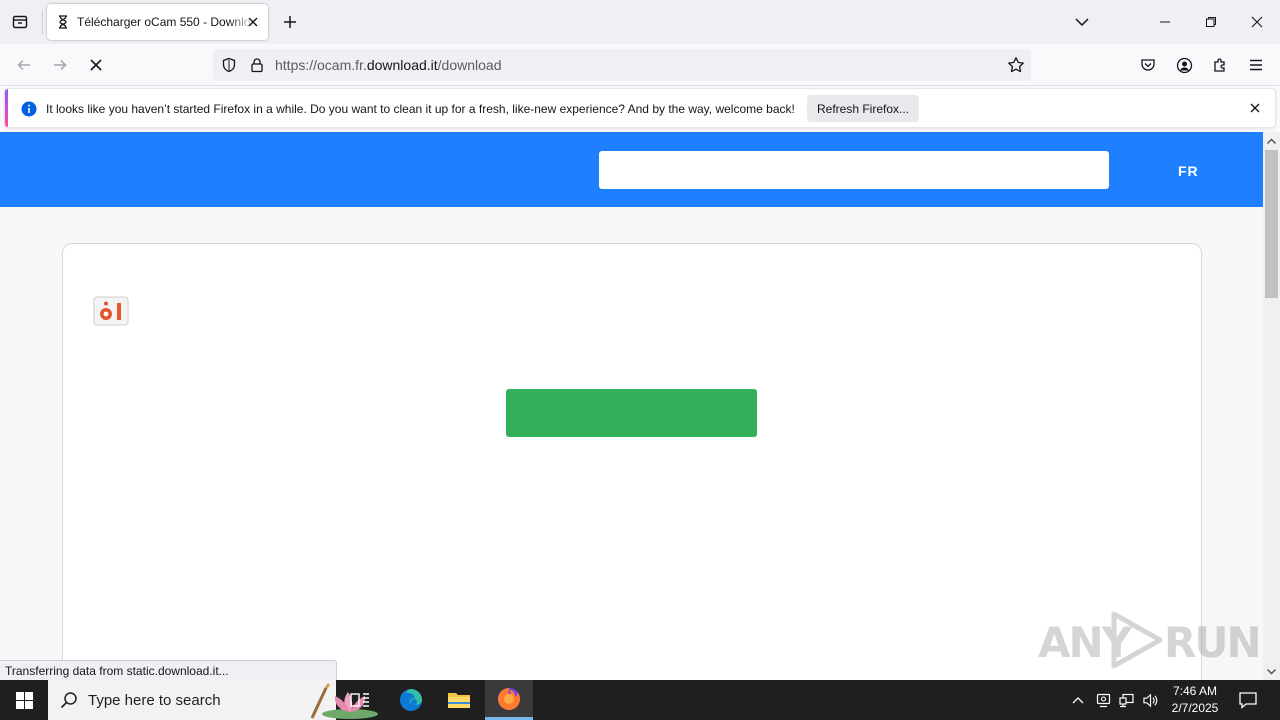 The width and height of the screenshot is (1280, 720). What do you see at coordinates (111, 311) in the screenshot?
I see `ocam-app-icon` at bounding box center [111, 311].